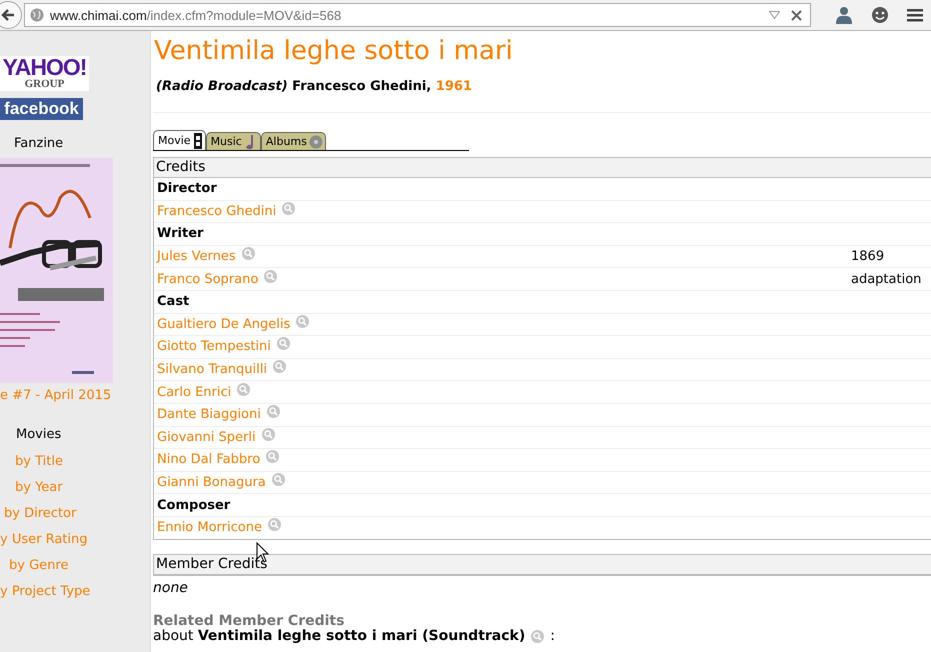 The image size is (931, 652). Describe the element at coordinates (915, 15) in the screenshot. I see `menu-icon` at that location.